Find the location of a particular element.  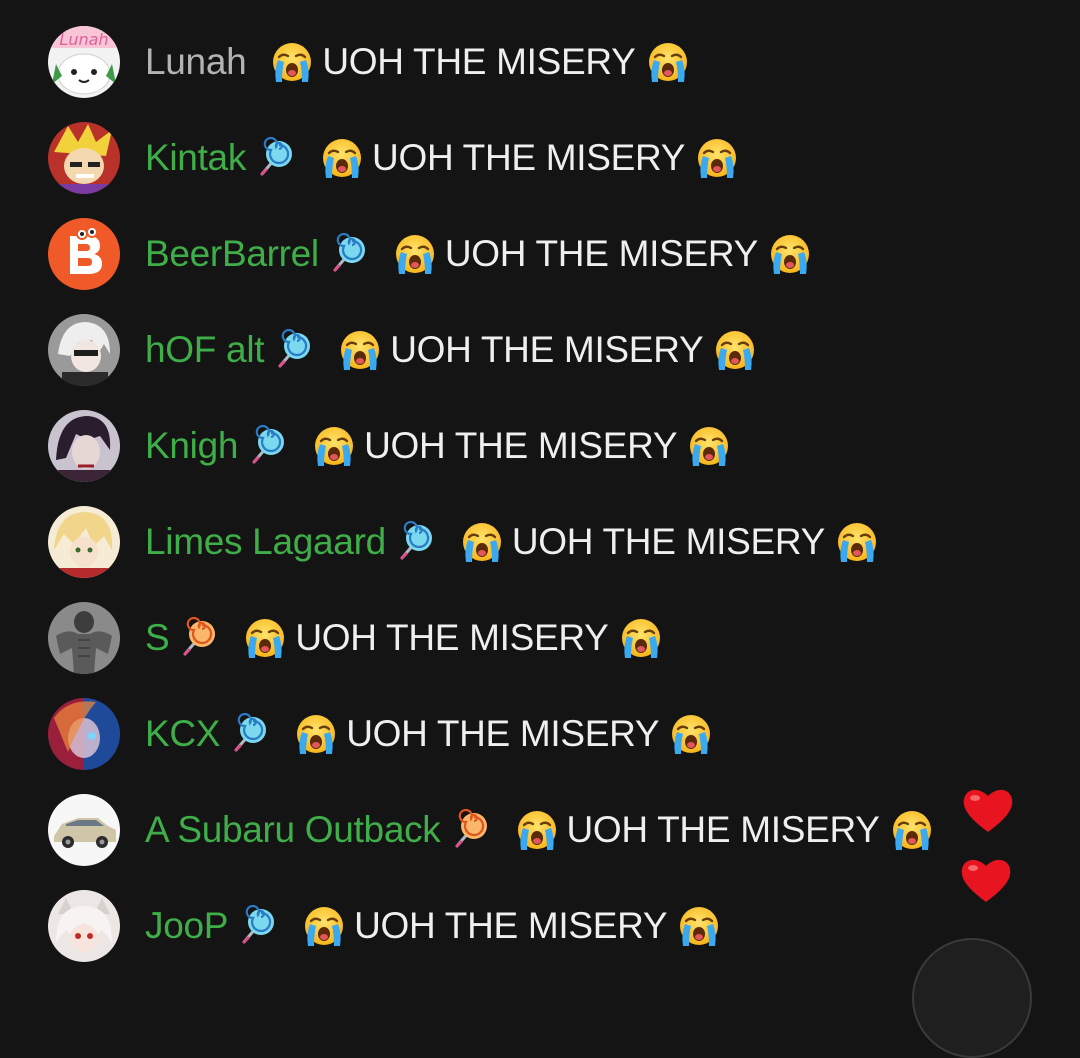

avatar: Lunah is located at coordinates (84, 62).